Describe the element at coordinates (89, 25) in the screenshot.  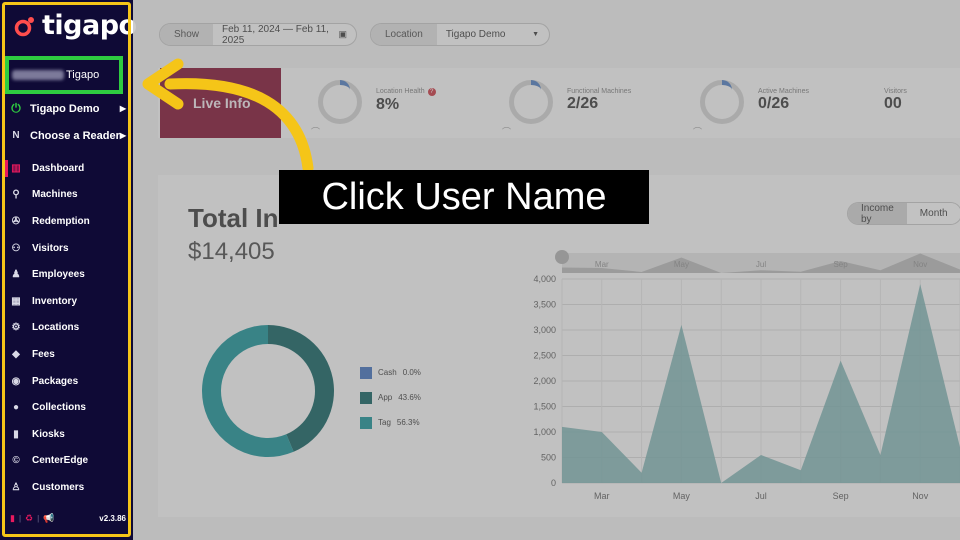
I see `brand-name: tigapo` at that location.